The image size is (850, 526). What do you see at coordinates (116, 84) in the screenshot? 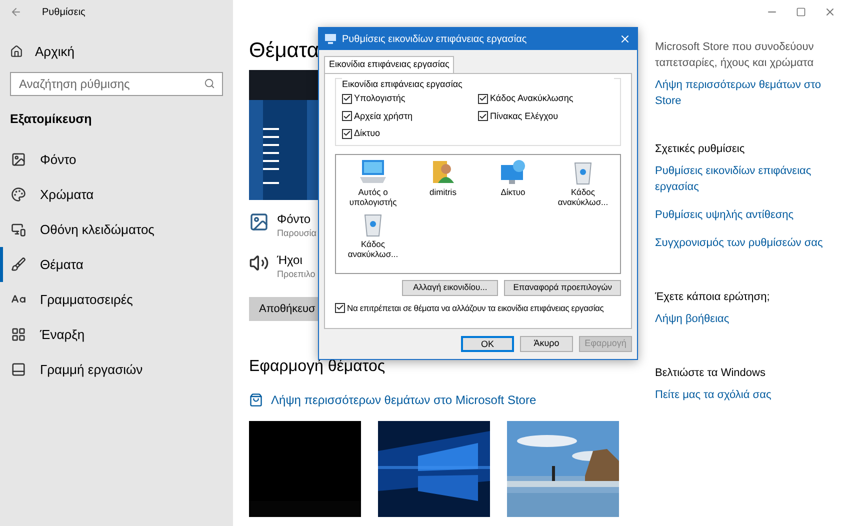
I see `search-field: Αναζήτηση ρύθμισης` at bounding box center [116, 84].